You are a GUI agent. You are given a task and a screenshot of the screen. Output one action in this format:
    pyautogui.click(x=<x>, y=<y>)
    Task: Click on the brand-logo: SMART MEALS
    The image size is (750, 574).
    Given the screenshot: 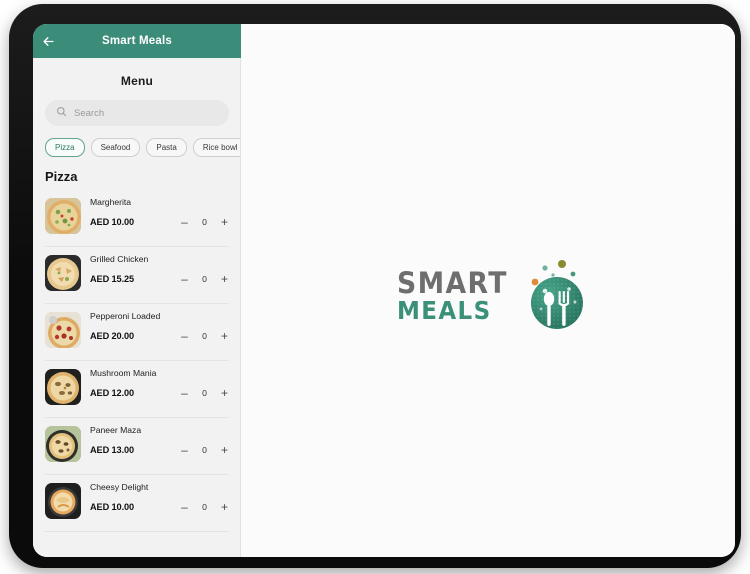 What is the action you would take?
    pyautogui.click(x=494, y=296)
    